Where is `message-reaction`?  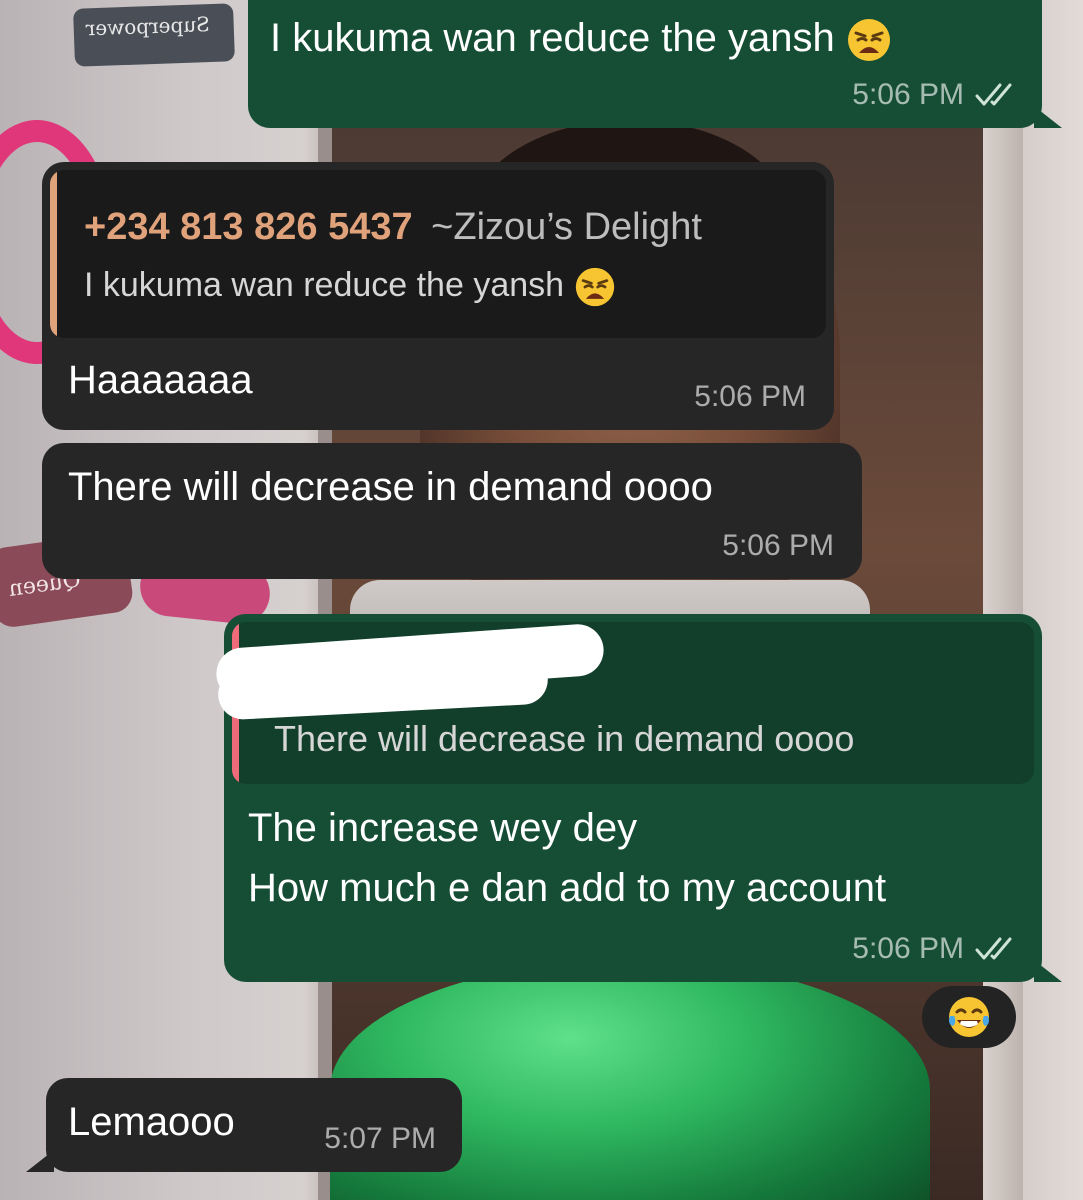
message-reaction is located at coordinates (969, 1017).